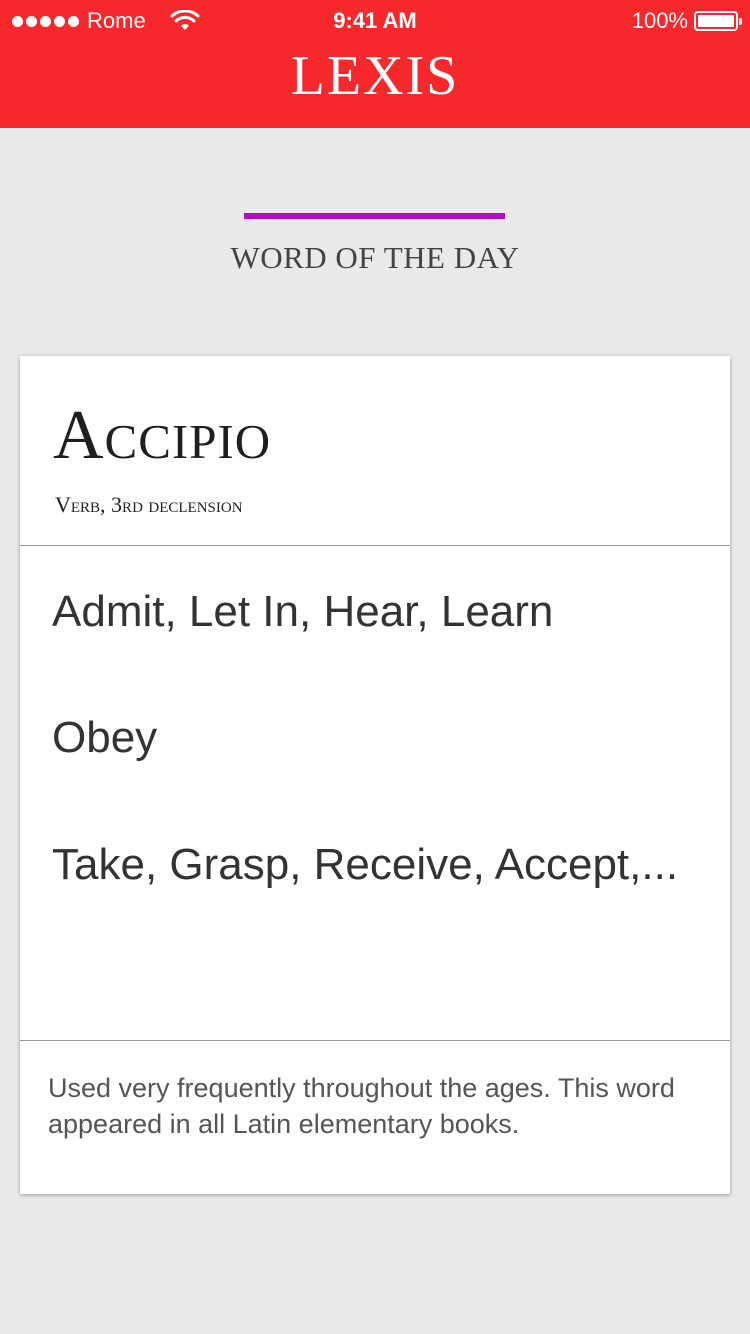 Image resolution: width=750 pixels, height=1334 pixels. What do you see at coordinates (375, 257) in the screenshot?
I see `section-title: WORD OF THE DAY` at bounding box center [375, 257].